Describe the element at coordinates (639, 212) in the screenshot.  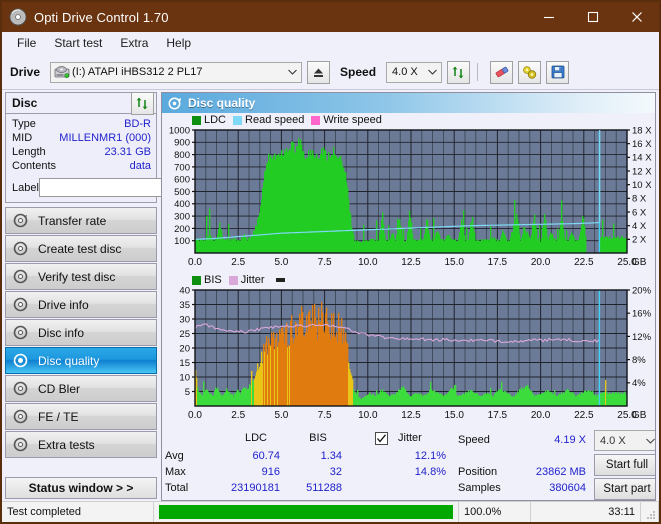
I see `svg-text: 6 X` at that location.